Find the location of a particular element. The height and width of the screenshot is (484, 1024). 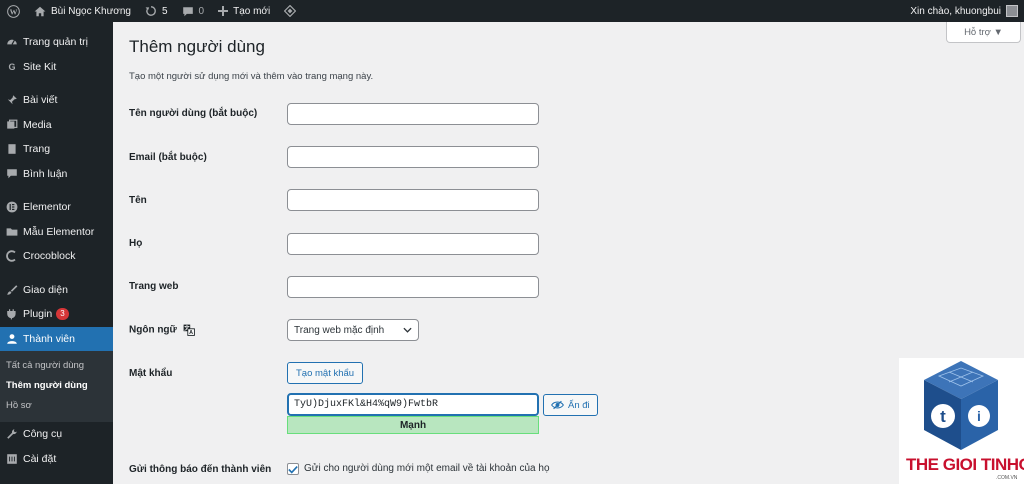

translation-icon: 文A is located at coordinates (189, 330).